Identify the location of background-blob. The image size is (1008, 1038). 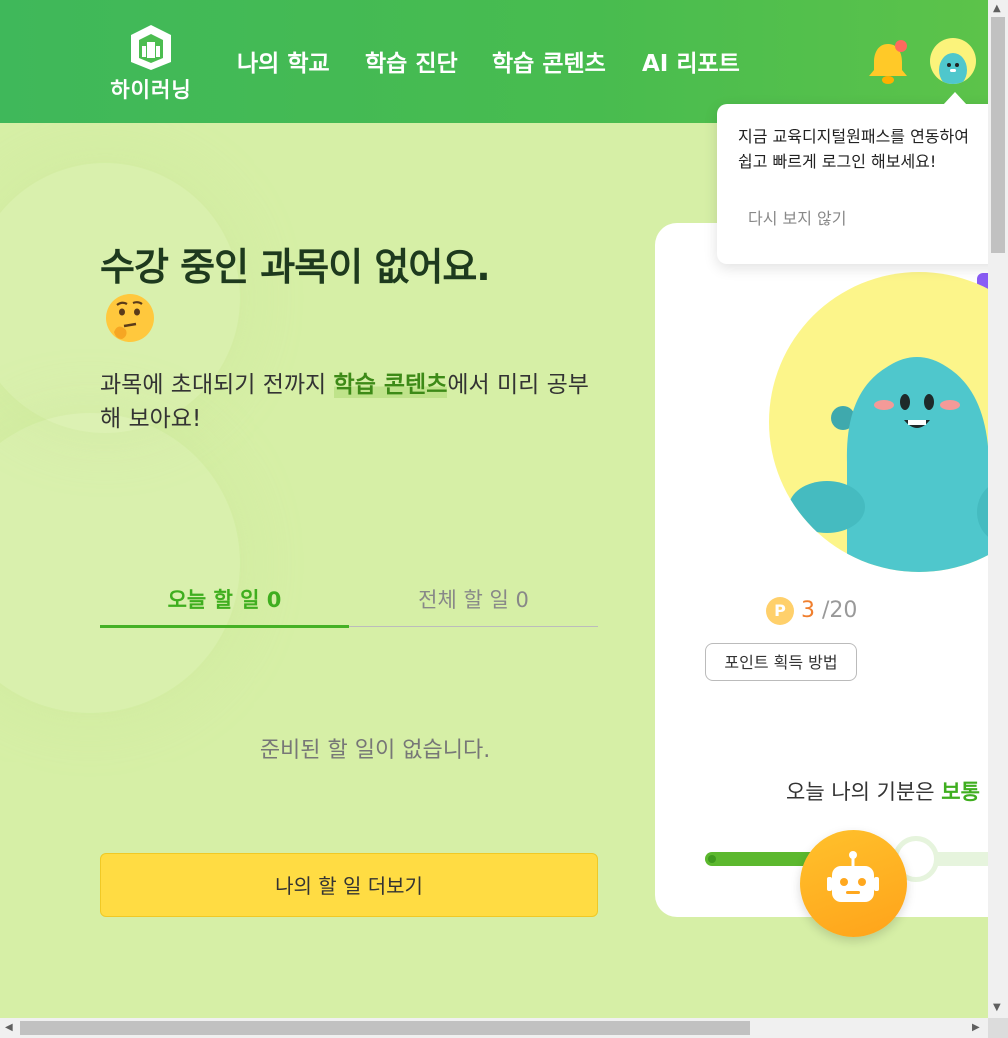
(120, 563).